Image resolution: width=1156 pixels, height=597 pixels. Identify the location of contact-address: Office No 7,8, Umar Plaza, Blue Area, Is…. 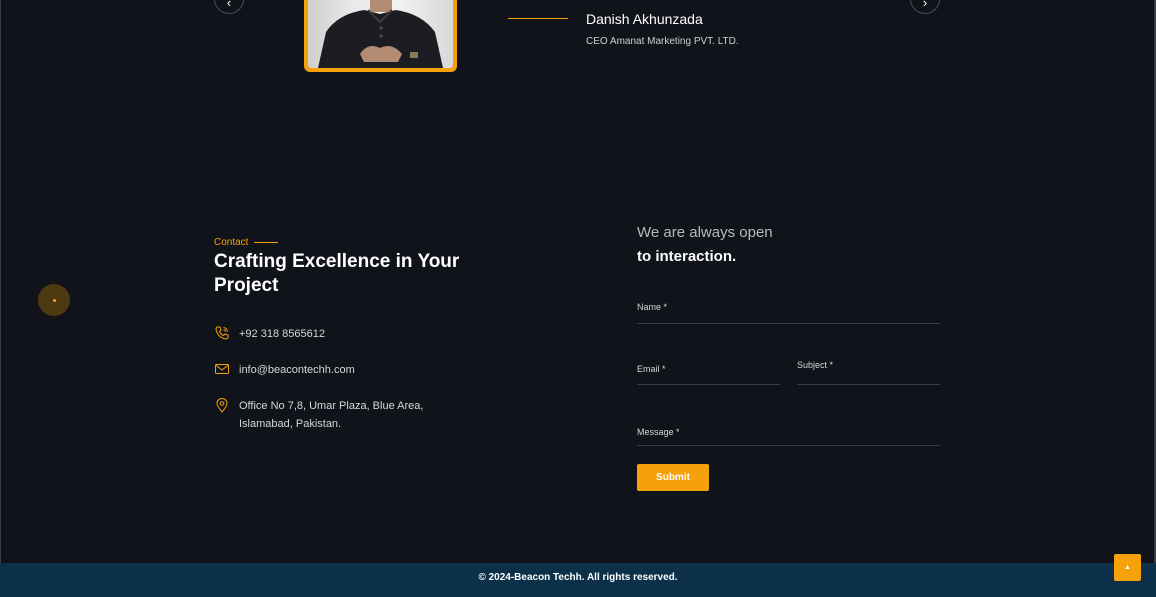
(331, 415).